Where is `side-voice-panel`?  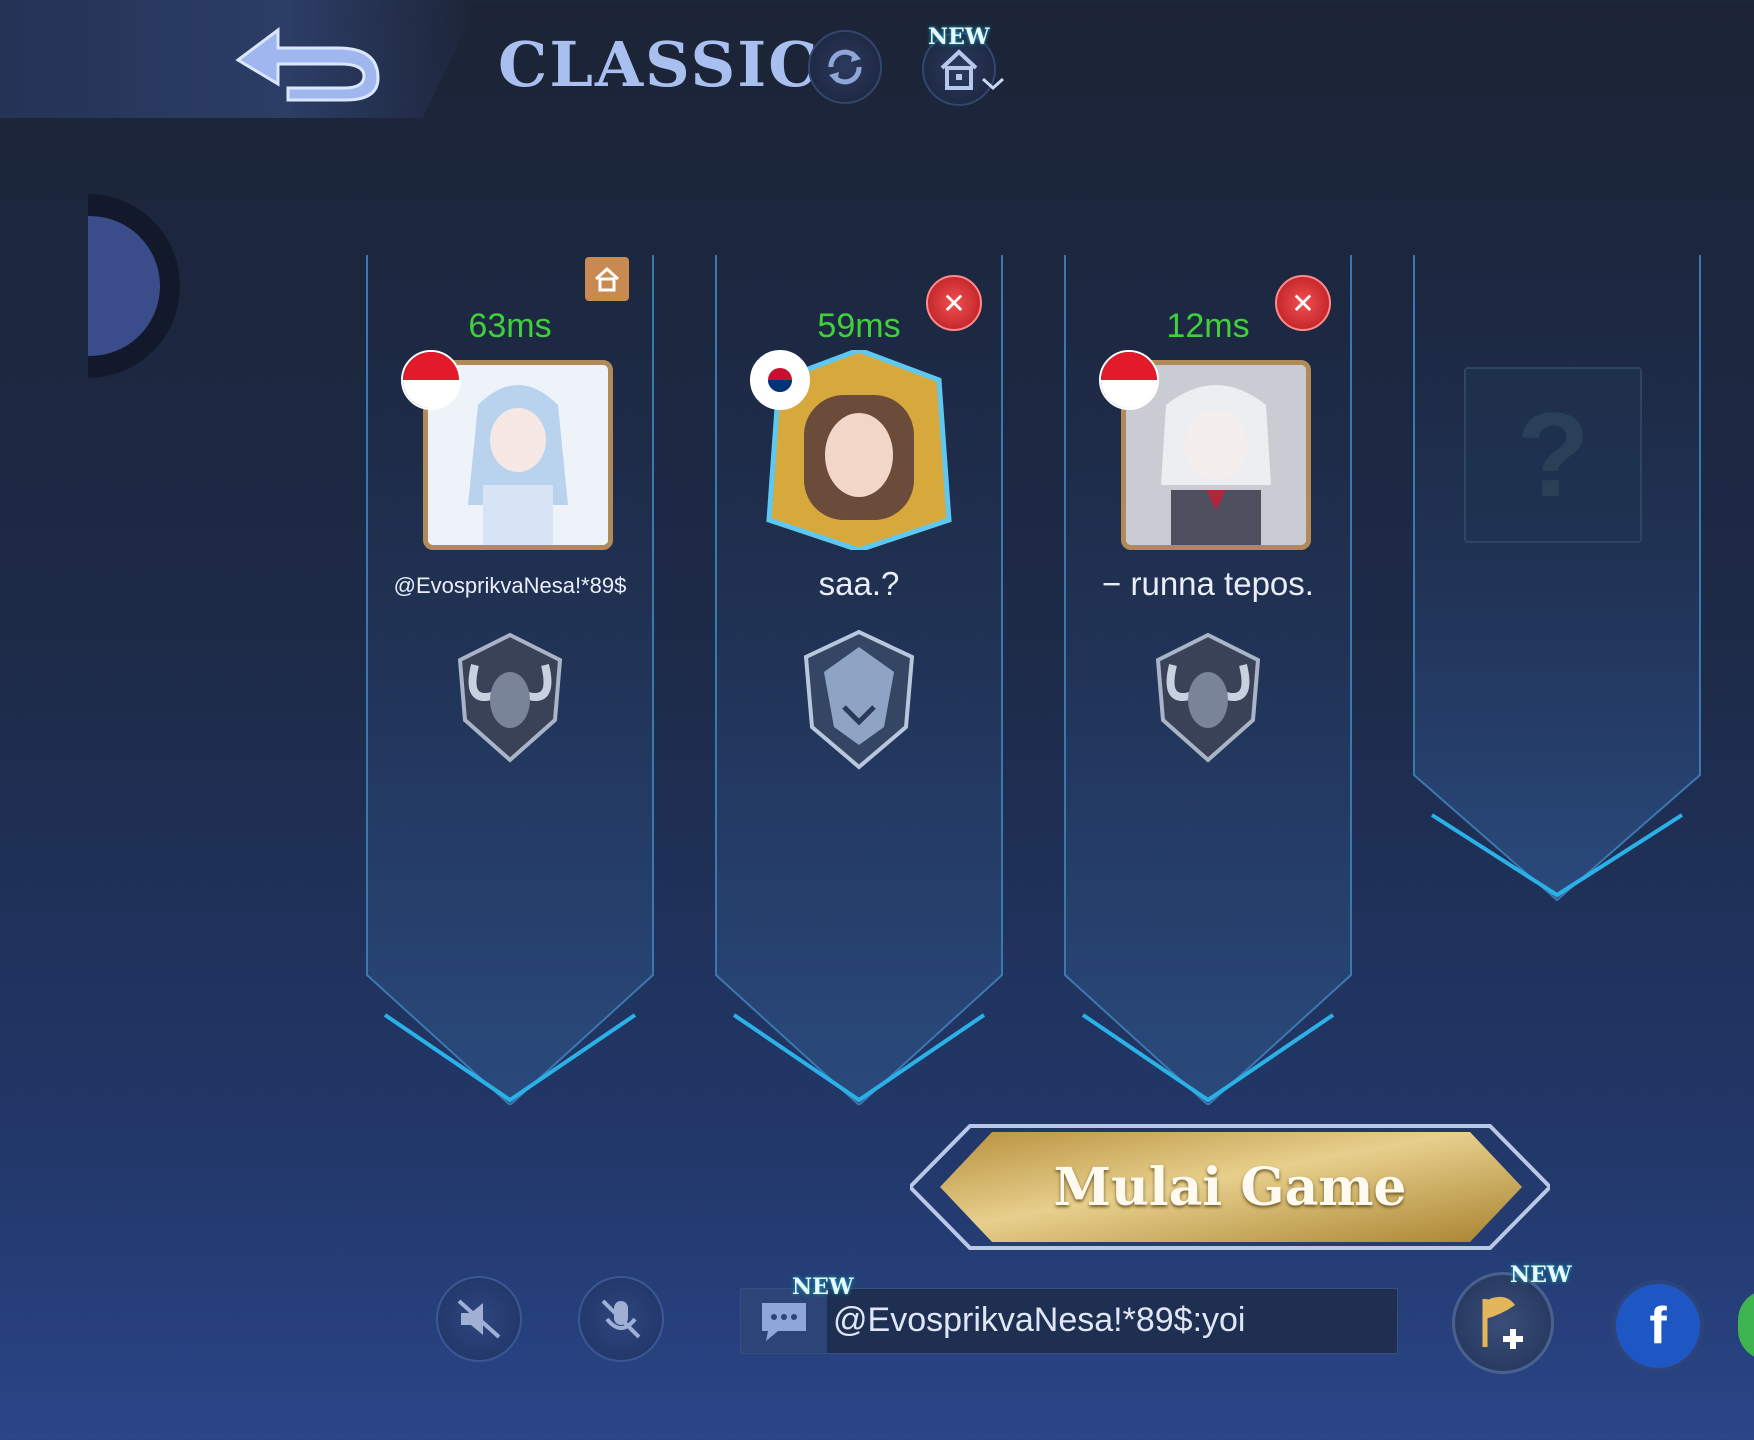
side-voice-panel is located at coordinates (134, 289).